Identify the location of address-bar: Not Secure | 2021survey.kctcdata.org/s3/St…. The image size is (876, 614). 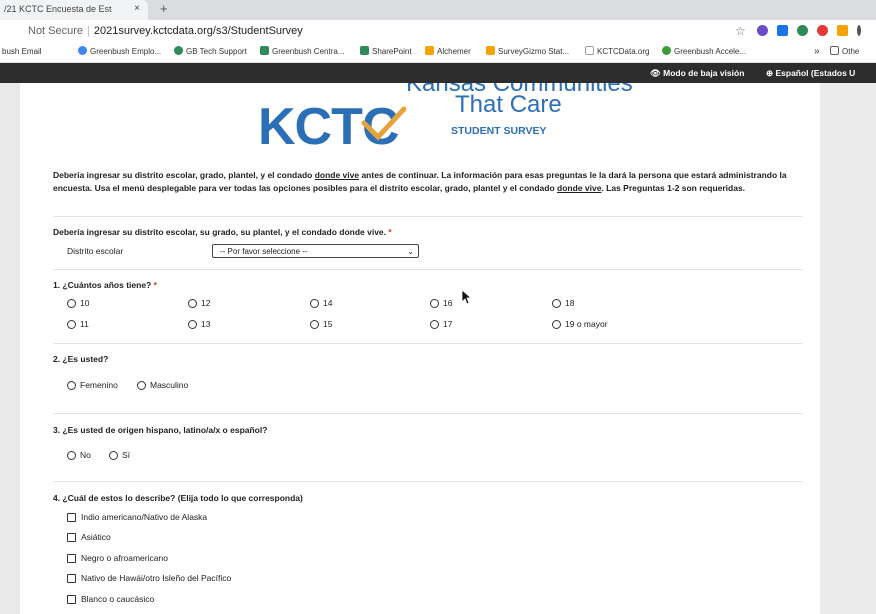
(438, 31).